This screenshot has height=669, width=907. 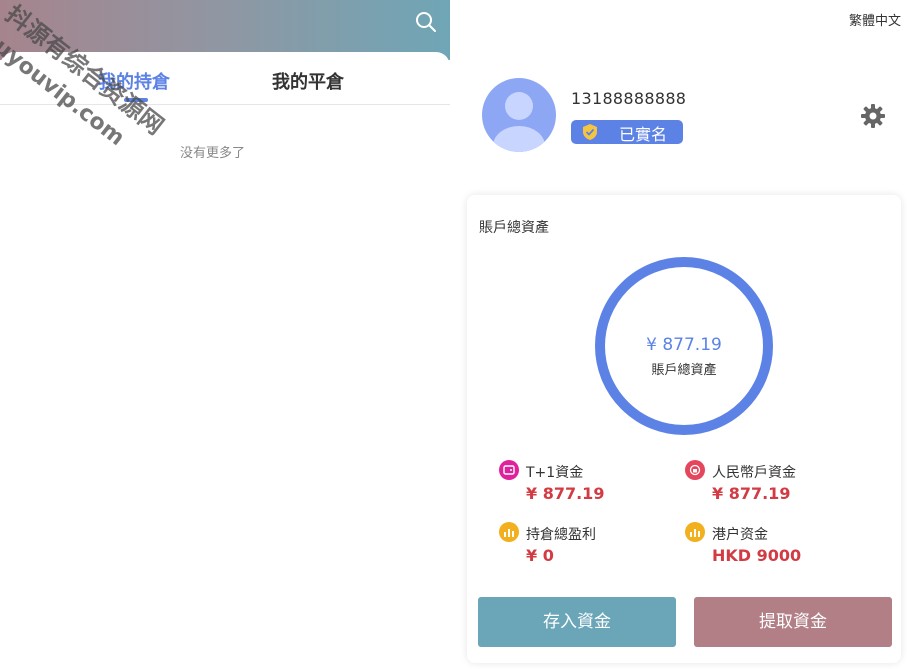 What do you see at coordinates (426, 22) in the screenshot?
I see `search-icon` at bounding box center [426, 22].